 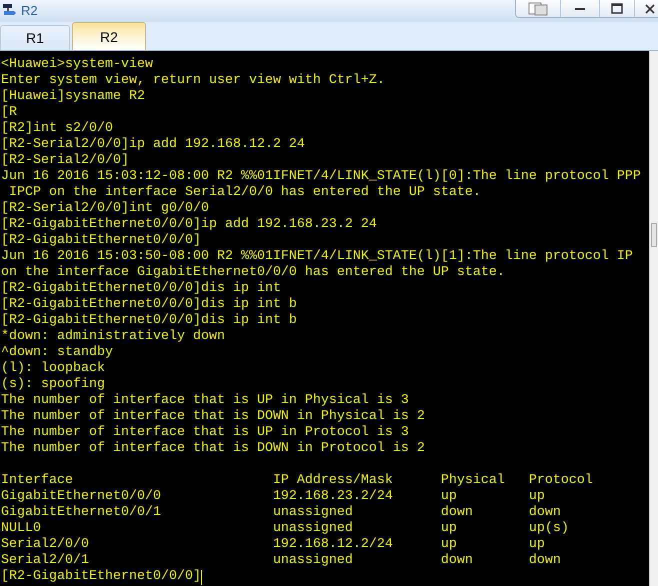 What do you see at coordinates (73, 97) in the screenshot?
I see `terminal-line: [Huawei]sysname R2` at bounding box center [73, 97].